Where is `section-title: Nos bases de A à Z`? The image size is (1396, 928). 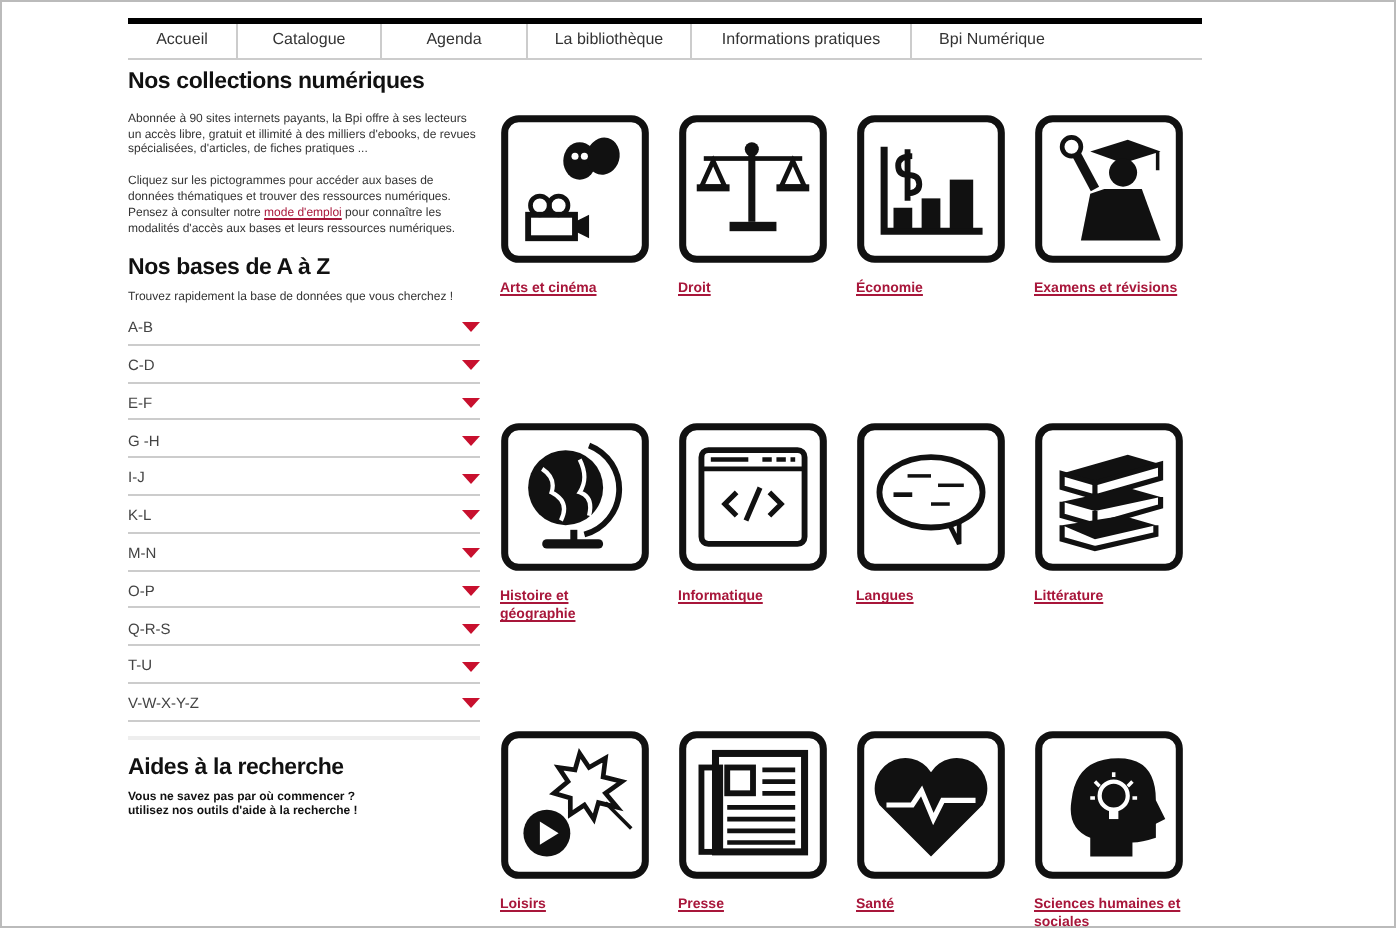 section-title: Nos bases de A à Z is located at coordinates (230, 270).